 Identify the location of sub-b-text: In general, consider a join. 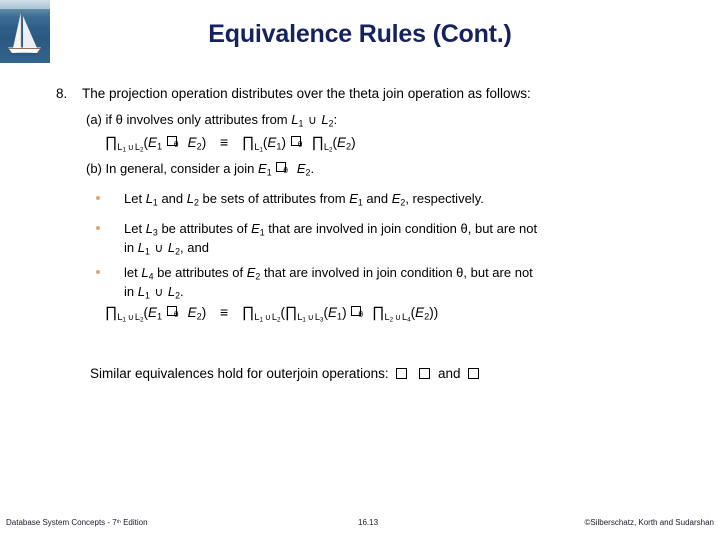
(180, 168).